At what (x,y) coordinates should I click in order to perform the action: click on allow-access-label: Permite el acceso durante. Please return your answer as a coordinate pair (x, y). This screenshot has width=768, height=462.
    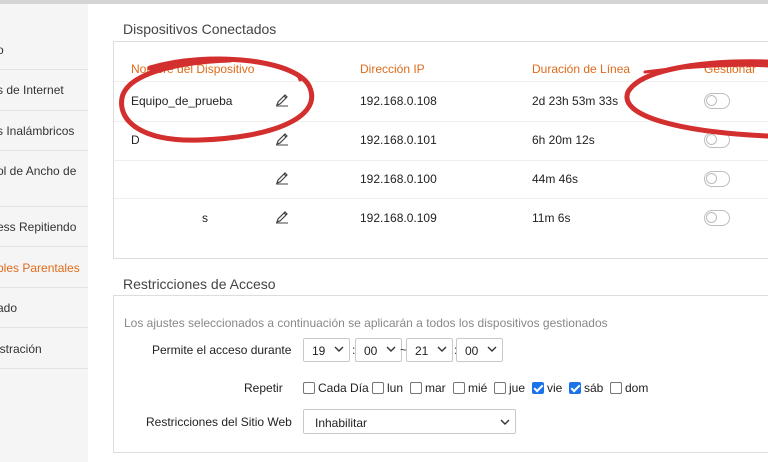
    Looking at the image, I should click on (222, 350).